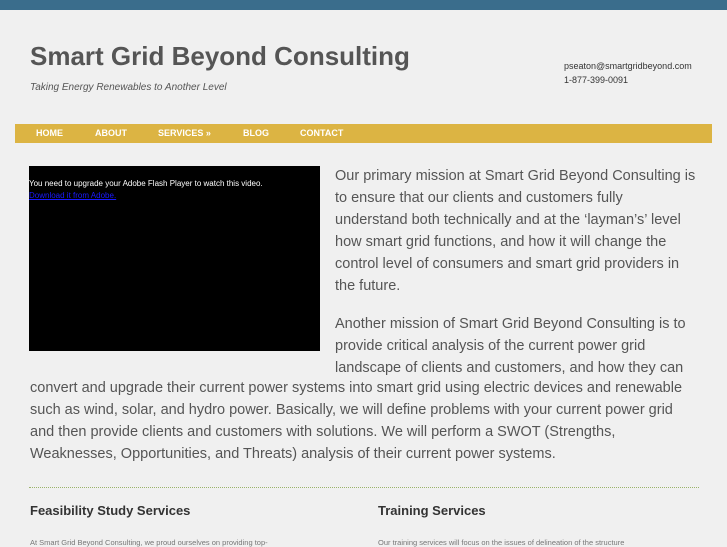  What do you see at coordinates (628, 66) in the screenshot?
I see `contact-email: pseaton@smartgridbeyond.com` at bounding box center [628, 66].